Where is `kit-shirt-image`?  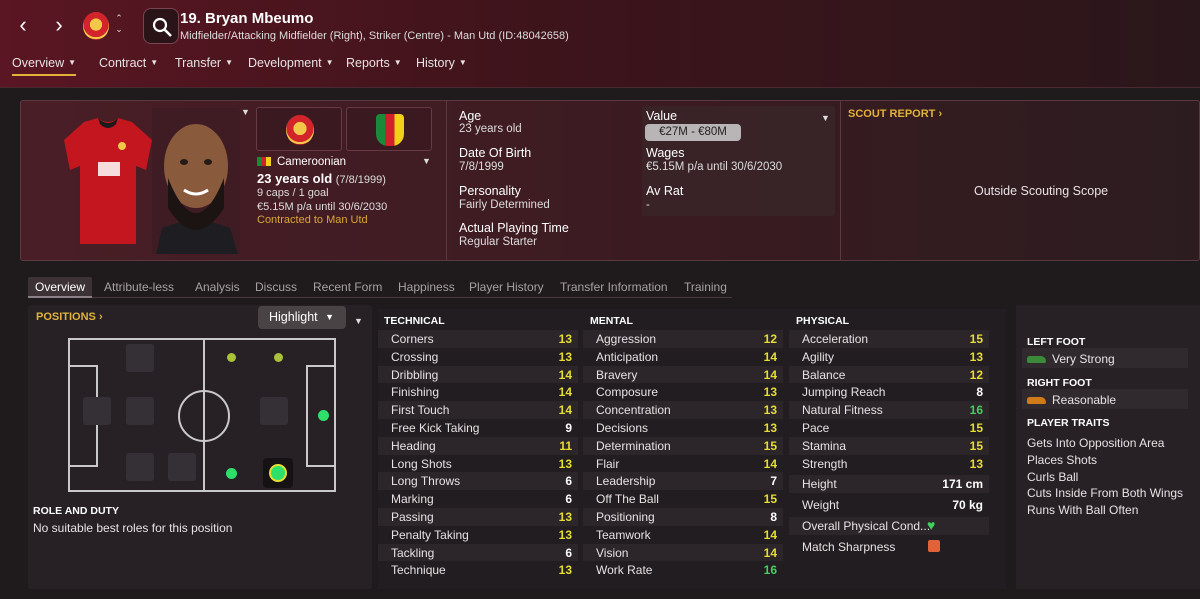 kit-shirt-image is located at coordinates (108, 181).